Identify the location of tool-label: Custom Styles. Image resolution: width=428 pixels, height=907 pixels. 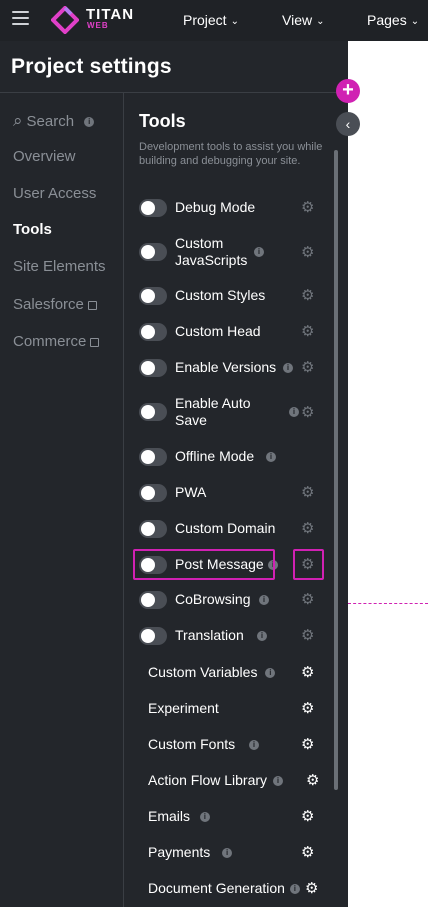
(220, 295).